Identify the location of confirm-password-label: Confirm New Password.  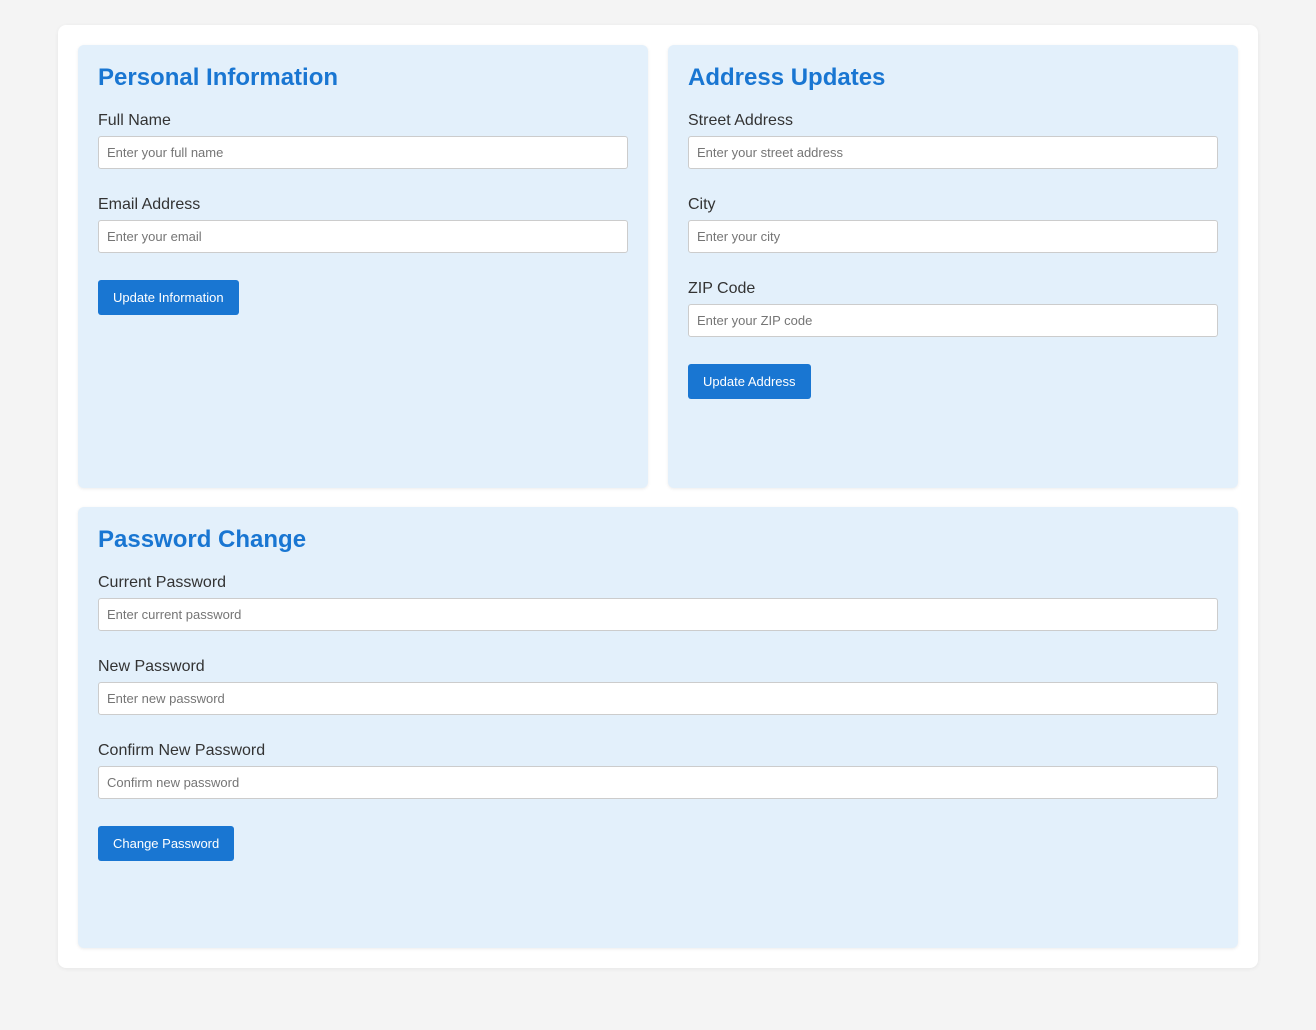
(182, 750).